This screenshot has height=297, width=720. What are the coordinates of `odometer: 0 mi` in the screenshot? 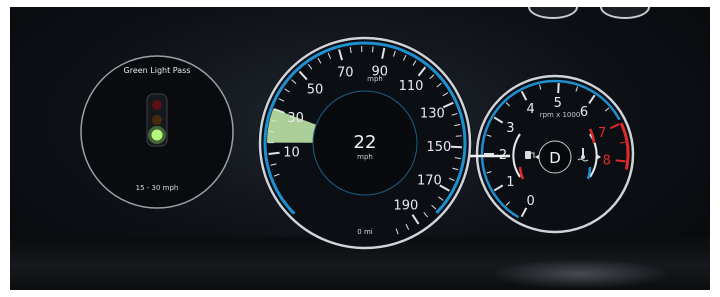 It's located at (364, 232).